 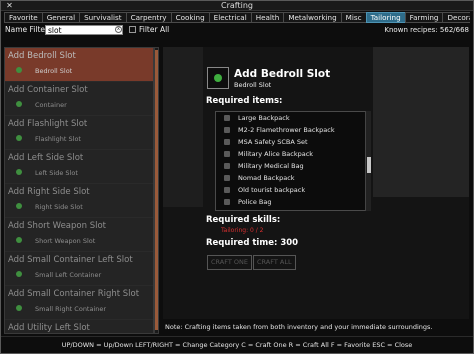 I want to click on required-items-scroll-thumb, so click(x=369, y=165).